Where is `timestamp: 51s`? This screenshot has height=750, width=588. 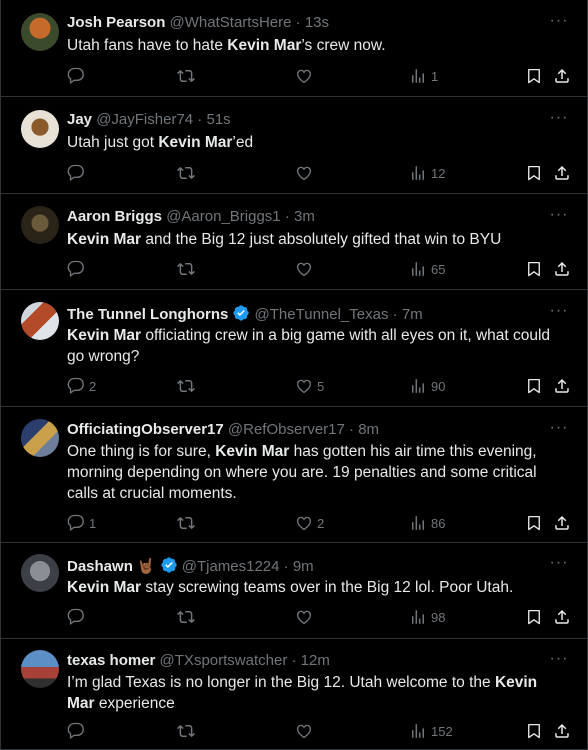 timestamp: 51s is located at coordinates (218, 119).